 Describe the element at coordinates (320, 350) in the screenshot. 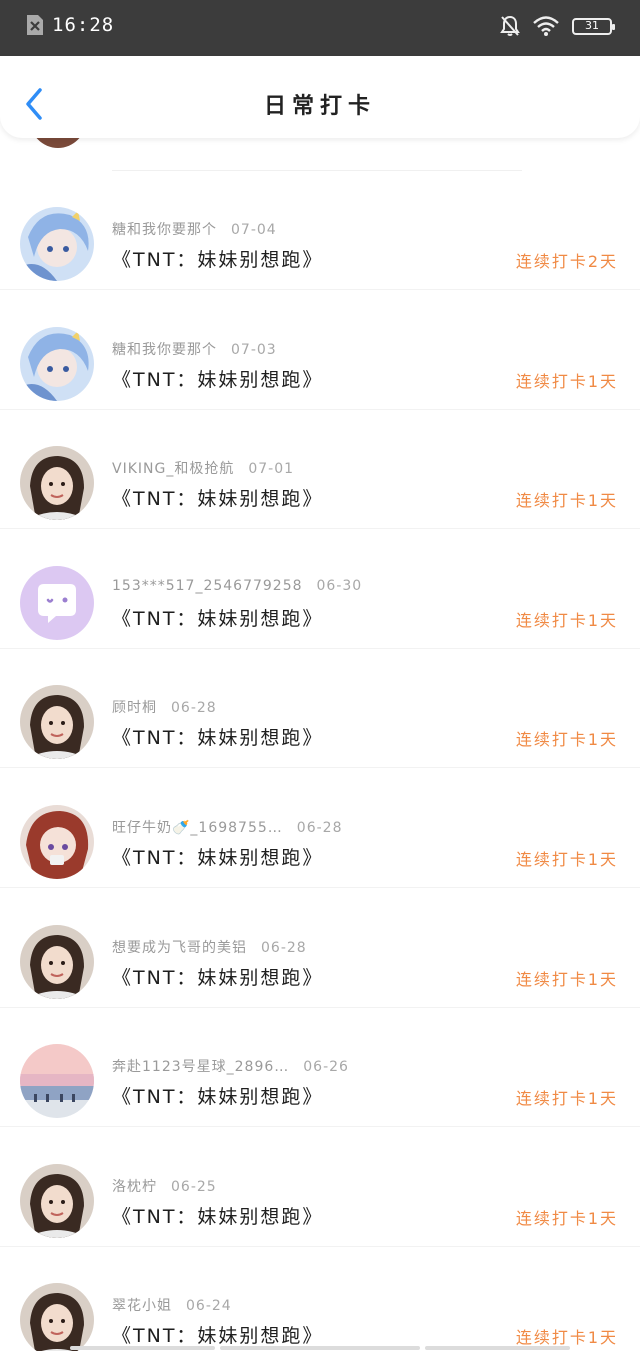

I see `checkin-item: 糖和我你要那个 07-03 《TNT：妹妹别想跑》 连续打卡1天` at that location.